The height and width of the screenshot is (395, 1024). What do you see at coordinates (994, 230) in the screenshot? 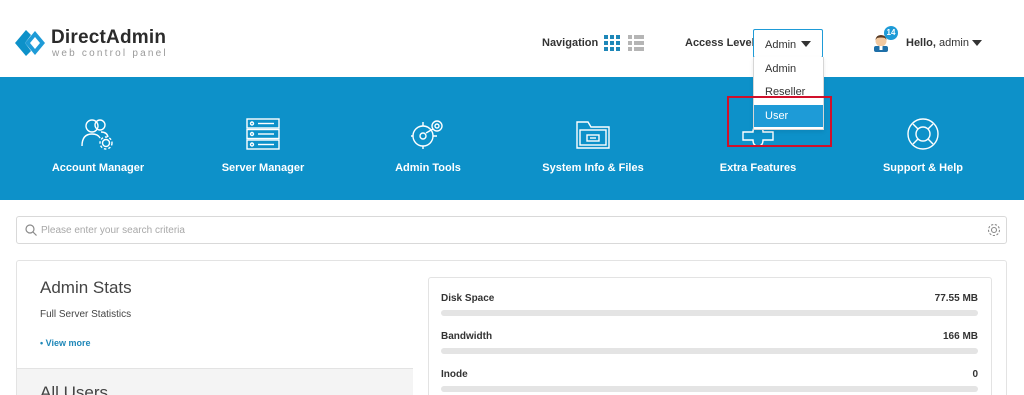
I see `gear-icon` at bounding box center [994, 230].